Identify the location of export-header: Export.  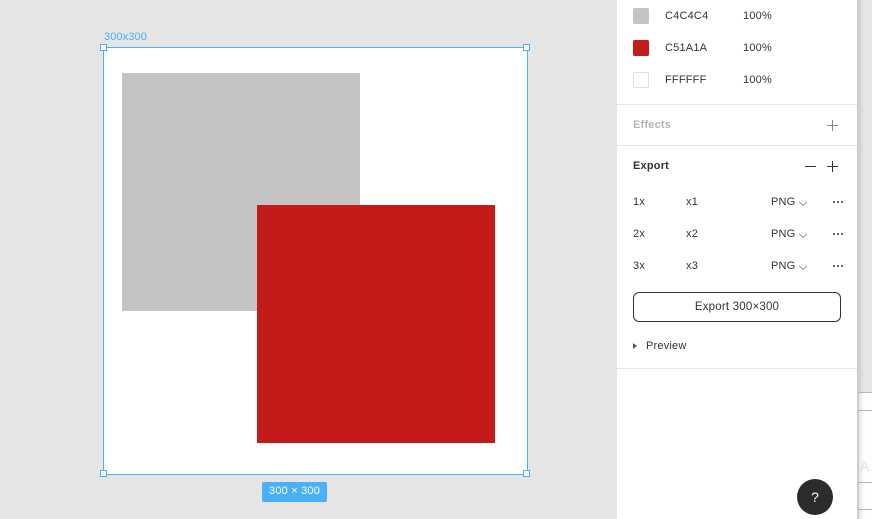
(737, 166).